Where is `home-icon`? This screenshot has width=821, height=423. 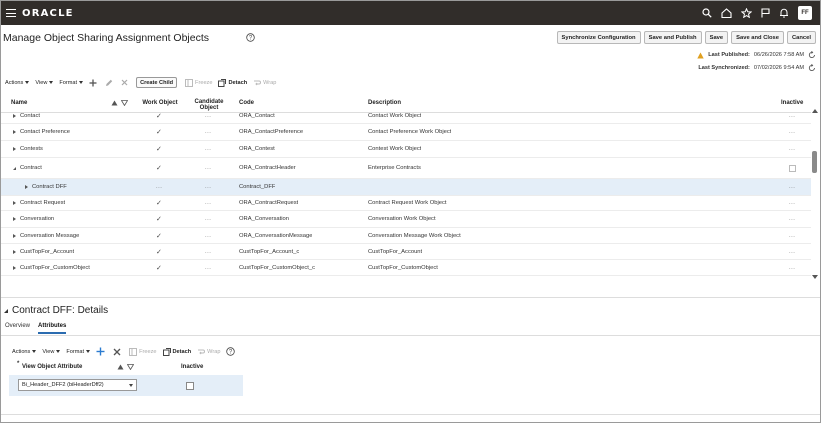
home-icon is located at coordinates (726, 13).